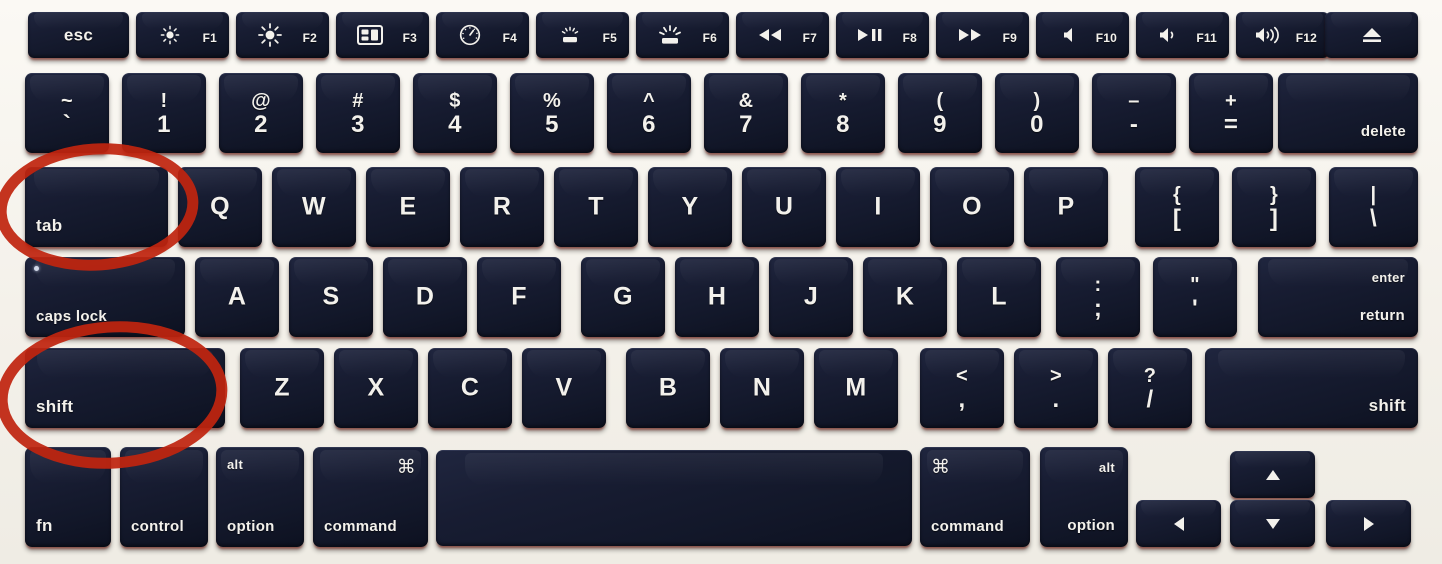 The height and width of the screenshot is (564, 1442). Describe the element at coordinates (940, 113) in the screenshot. I see `key-9: (9` at that location.